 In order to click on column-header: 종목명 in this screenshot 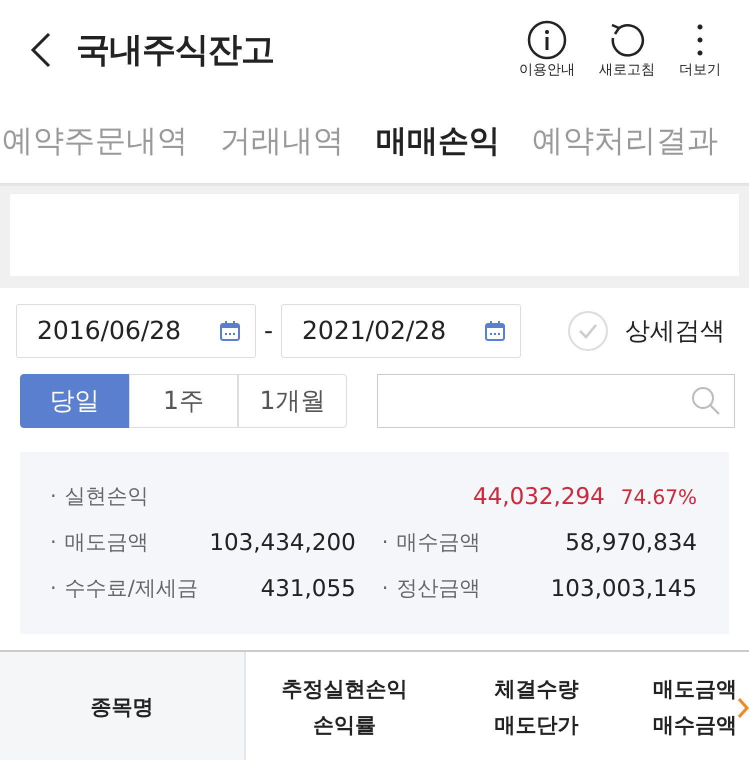, I will do `click(123, 706)`.